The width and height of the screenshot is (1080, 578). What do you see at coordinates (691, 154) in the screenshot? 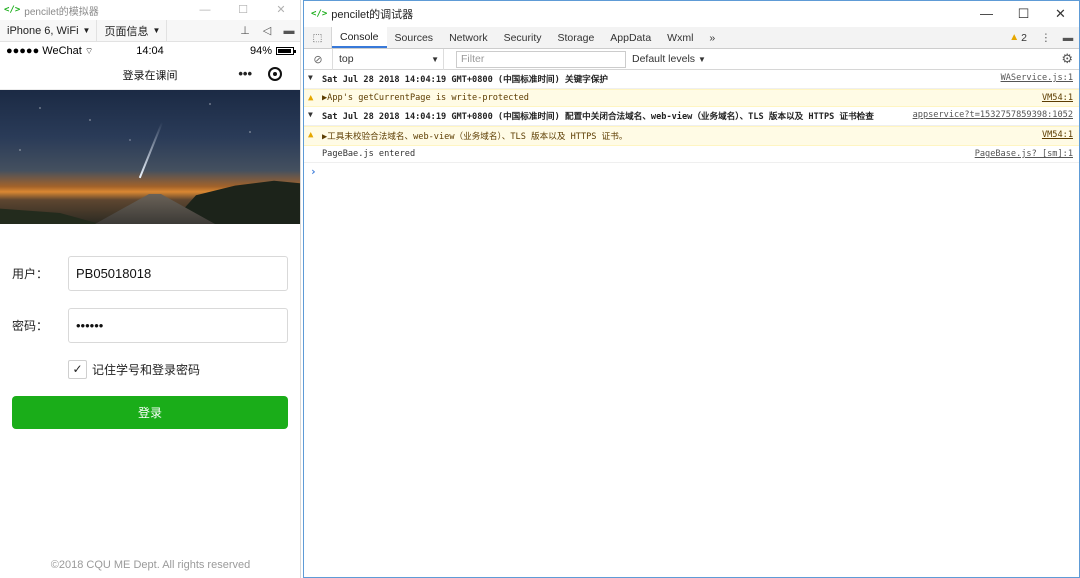
I see `console-message: PageBae.js entered PageBase.js? [sm]:1` at bounding box center [691, 154].